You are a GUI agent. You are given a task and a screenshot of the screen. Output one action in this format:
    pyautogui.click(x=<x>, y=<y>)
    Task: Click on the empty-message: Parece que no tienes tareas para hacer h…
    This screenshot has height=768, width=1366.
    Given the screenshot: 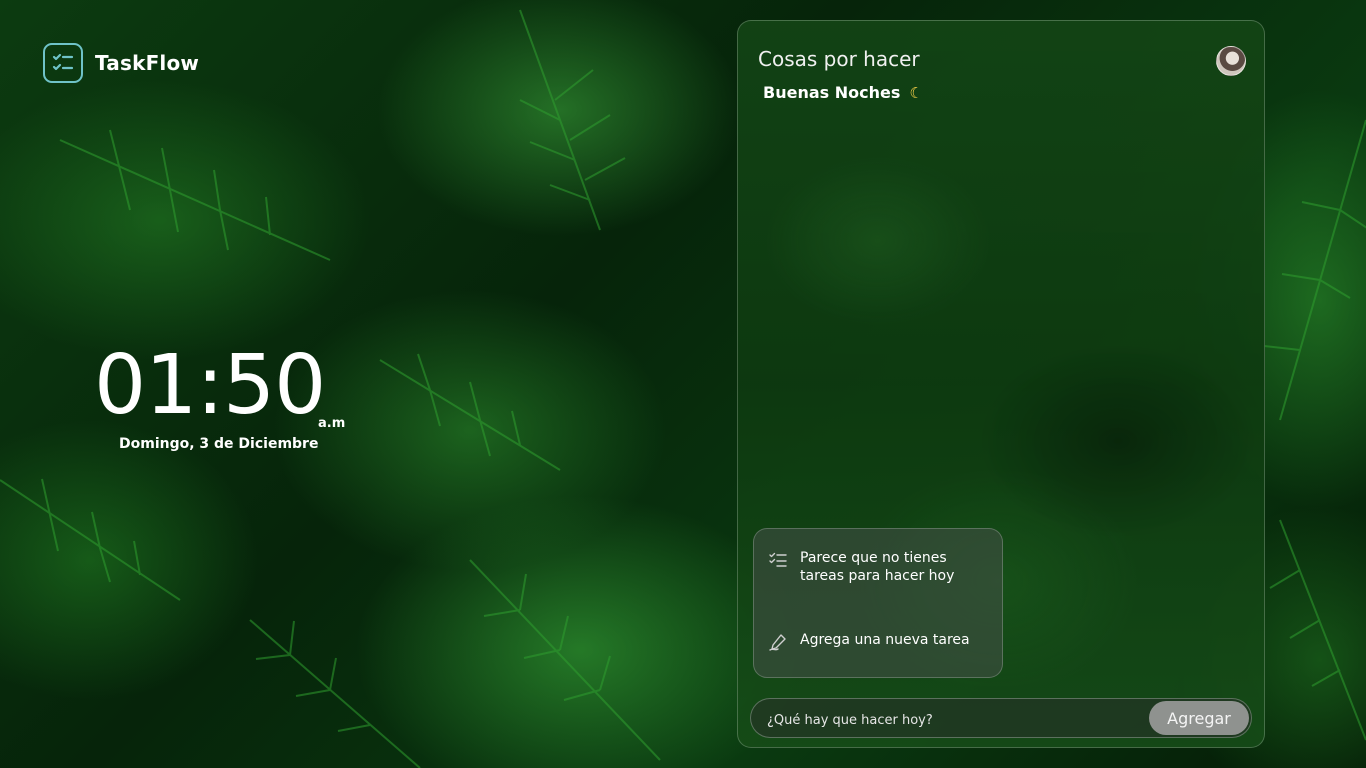 What is the action you would take?
    pyautogui.click(x=877, y=567)
    